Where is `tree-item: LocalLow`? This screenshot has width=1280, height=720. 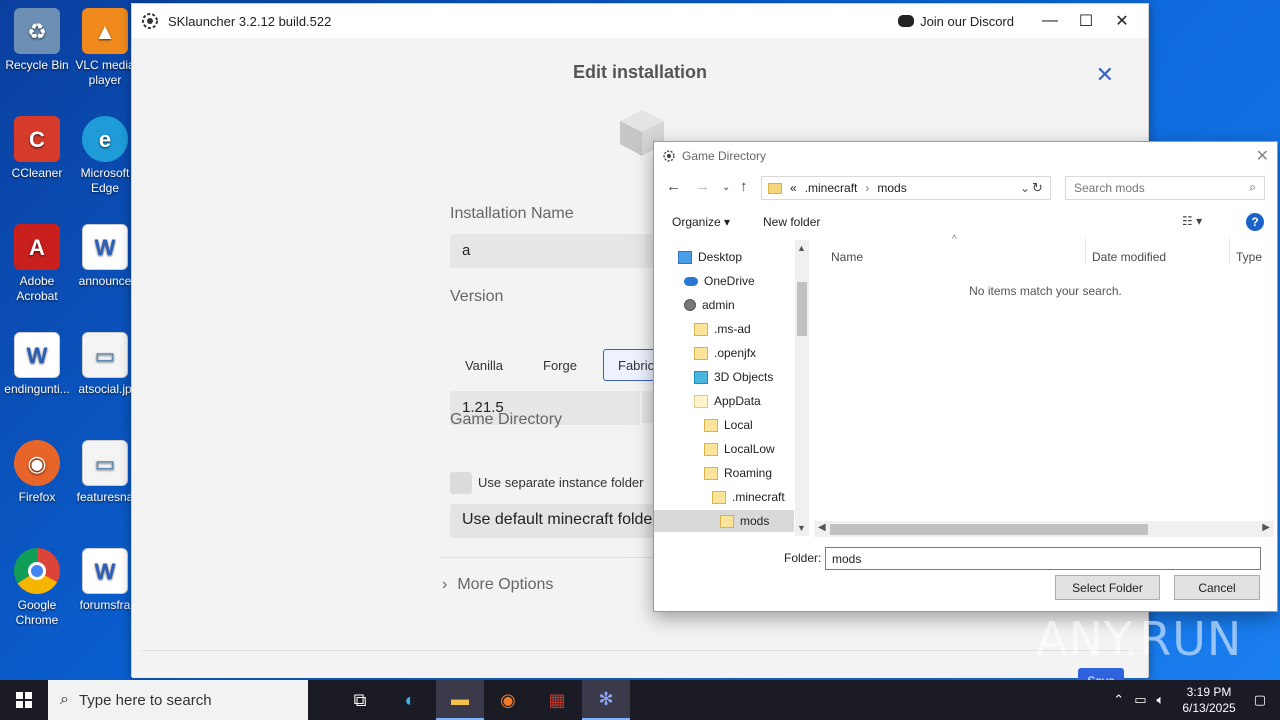 tree-item: LocalLow is located at coordinates (724, 449).